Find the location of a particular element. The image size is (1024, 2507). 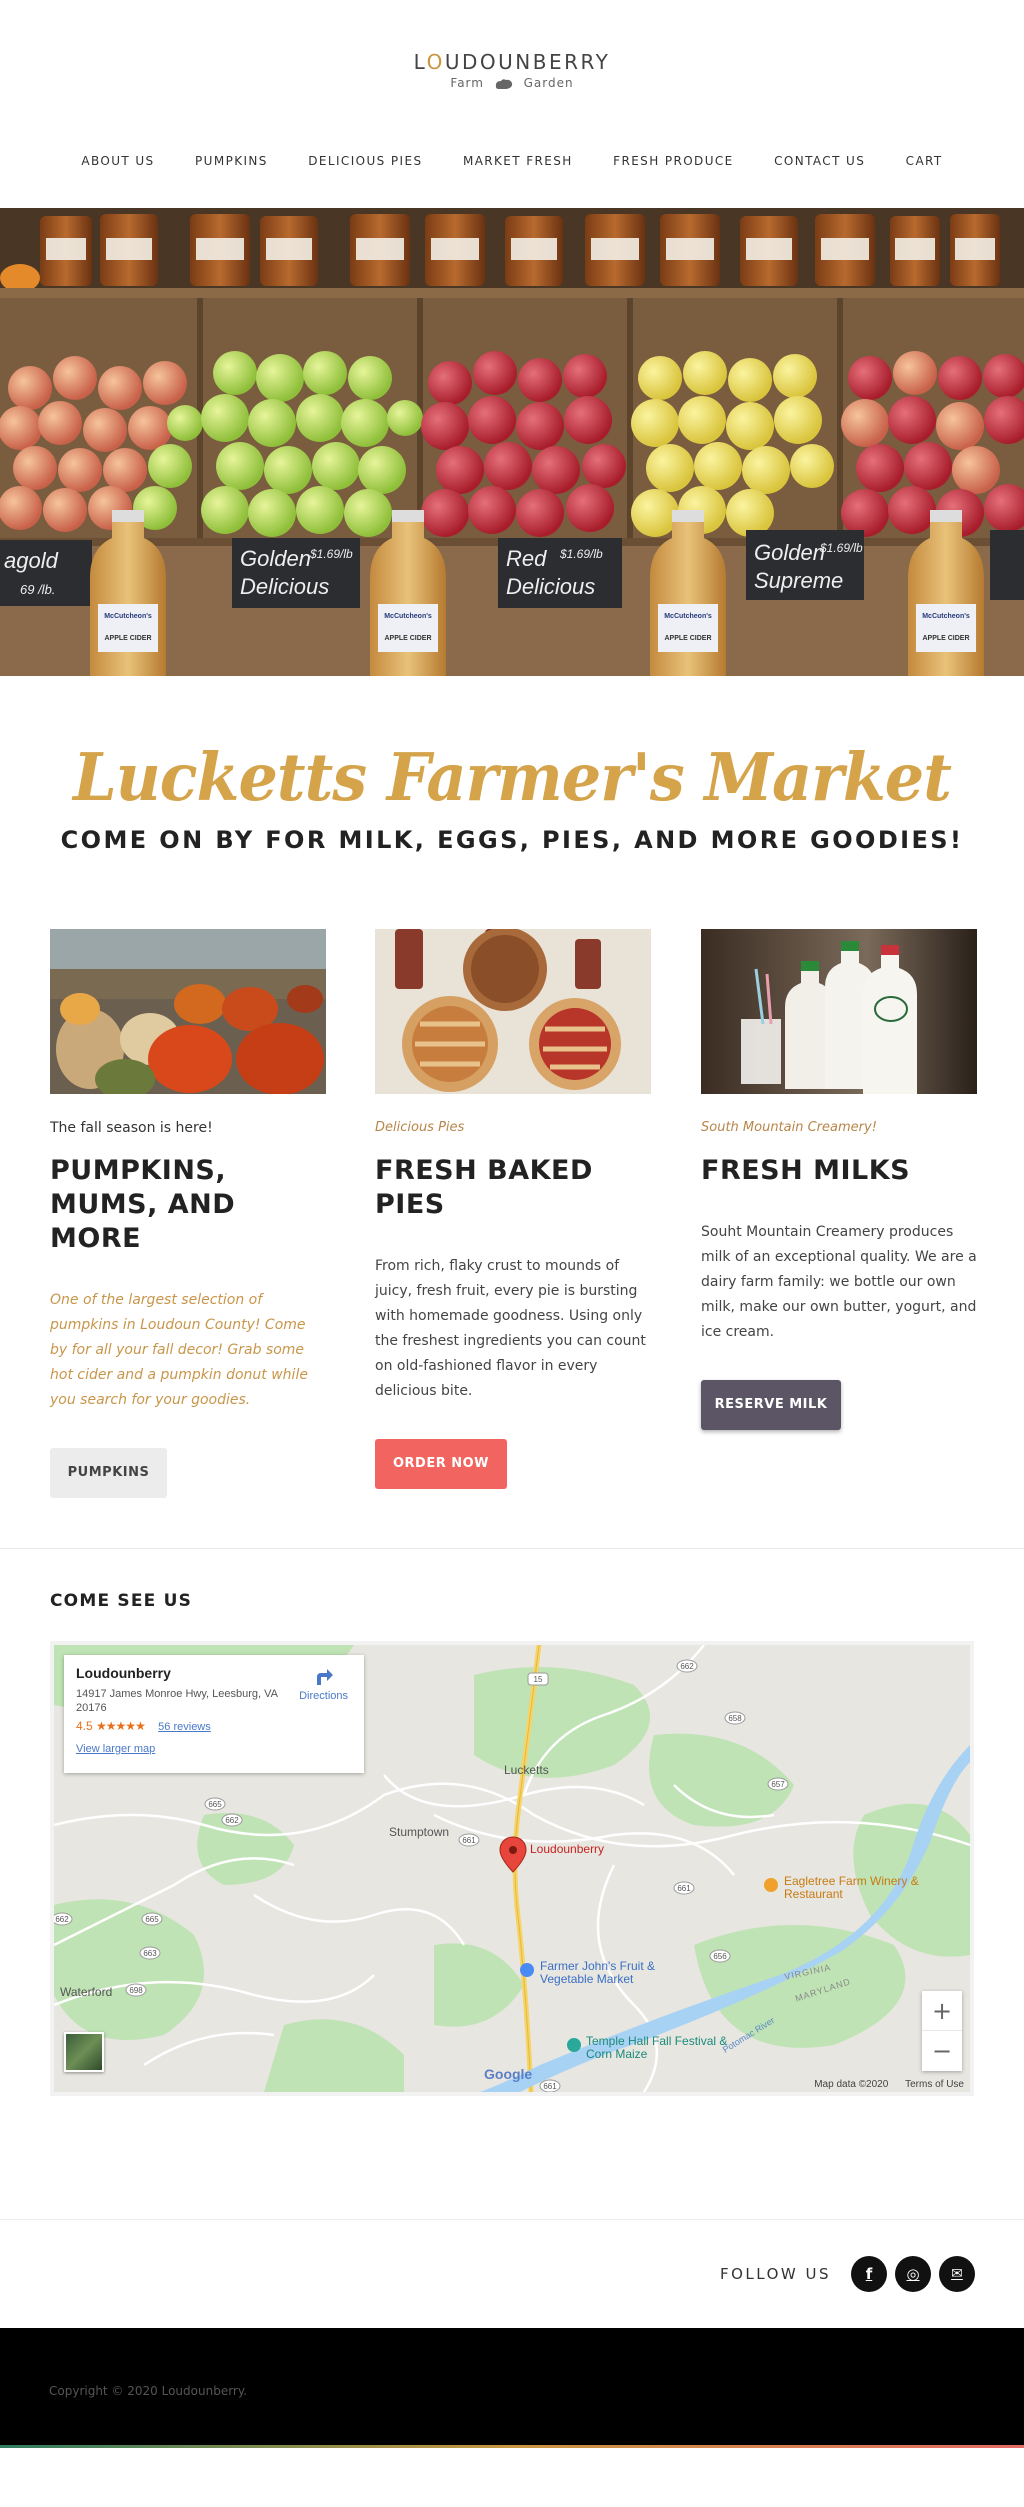

map-label-eagletree: Eagletree Farm Winery & Restaurant is located at coordinates (864, 1888).